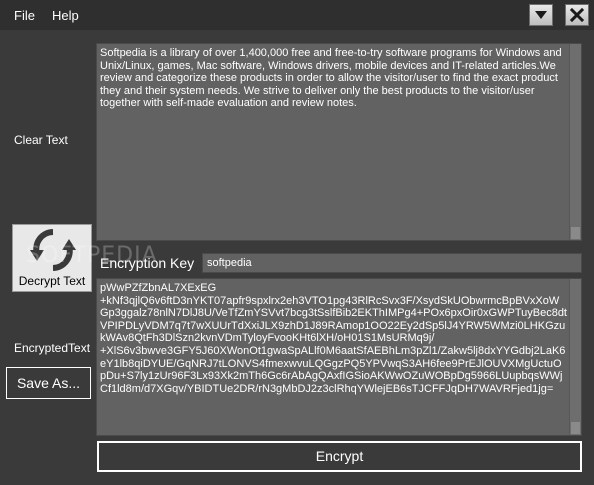 This screenshot has width=594, height=485. Describe the element at coordinates (575, 357) in the screenshot. I see `encrypted-text-scrollbar` at that location.